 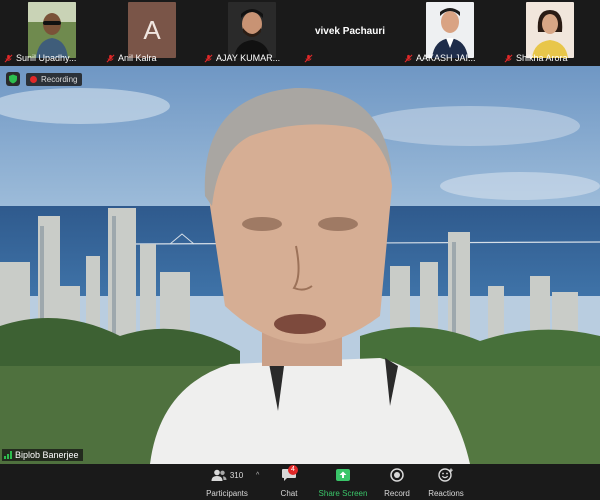 I want to click on chat-button: 4 Chat, so click(x=289, y=482).